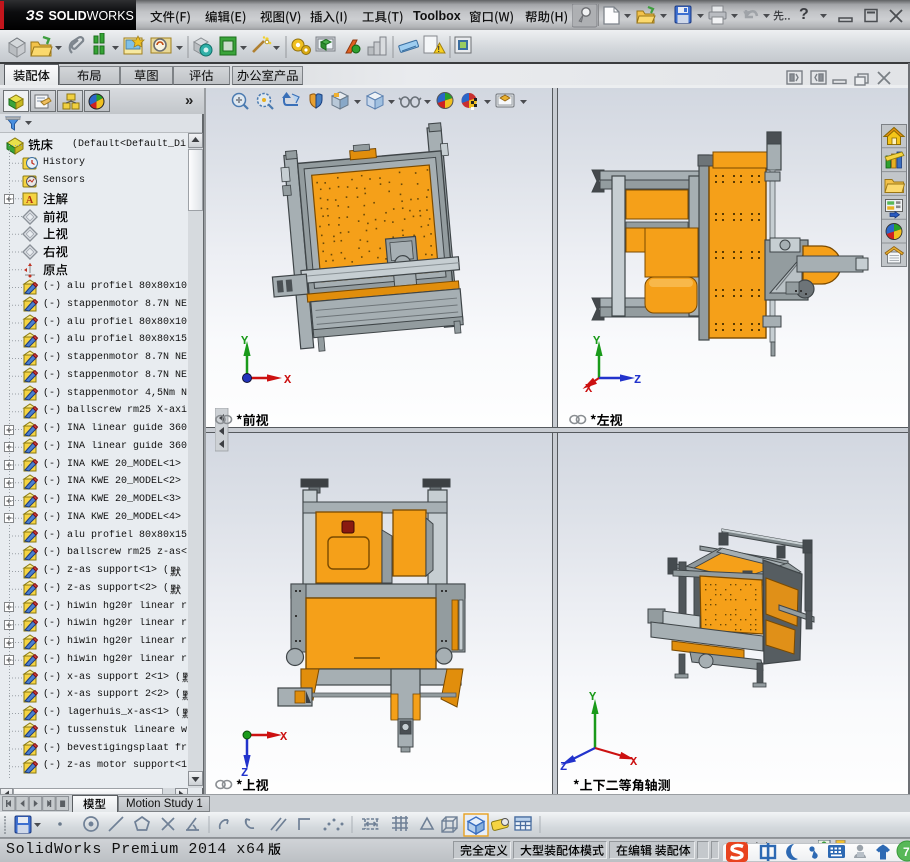  What do you see at coordinates (906, 852) in the screenshot?
I see `svg-text: 7` at bounding box center [906, 852].